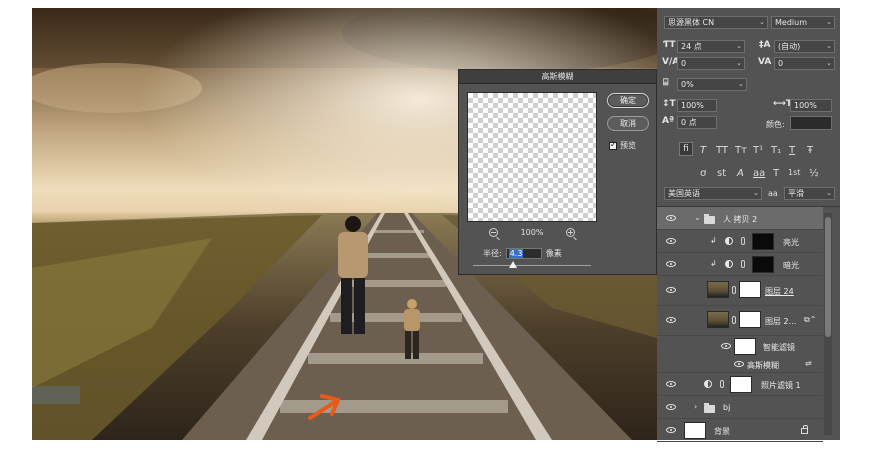 This screenshot has height=455, width=870. Describe the element at coordinates (809, 193) in the screenshot. I see `anti-alias-select: 平滑 ⌄` at that location.